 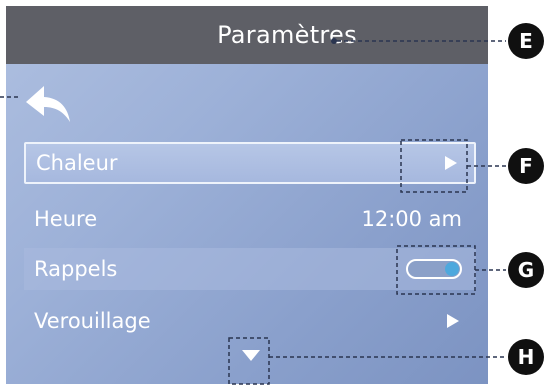 What do you see at coordinates (287, 35) in the screenshot?
I see `page-title: Paramètres` at bounding box center [287, 35].